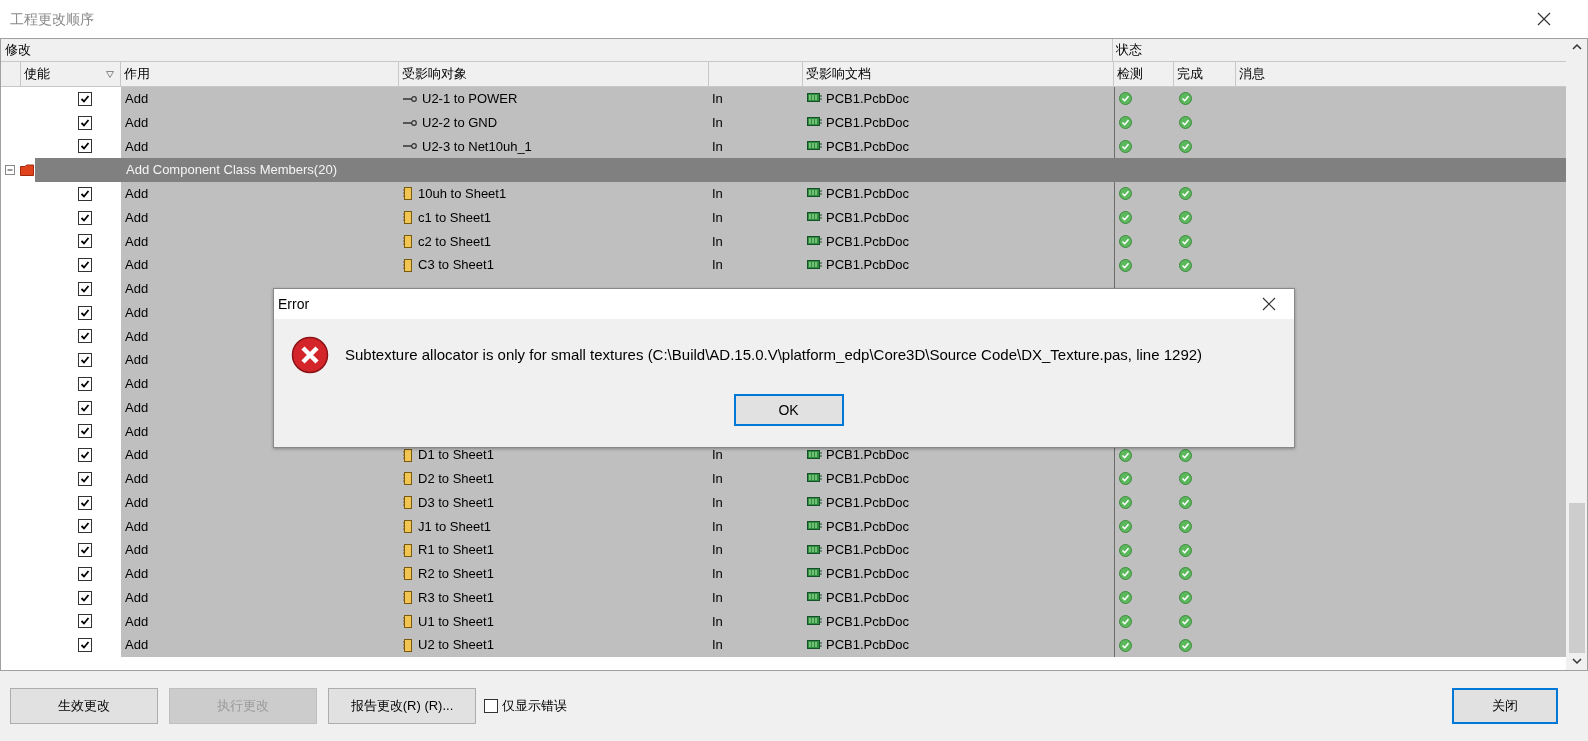  Describe the element at coordinates (37, 74) in the screenshot. I see `column-header: 使能` at that location.